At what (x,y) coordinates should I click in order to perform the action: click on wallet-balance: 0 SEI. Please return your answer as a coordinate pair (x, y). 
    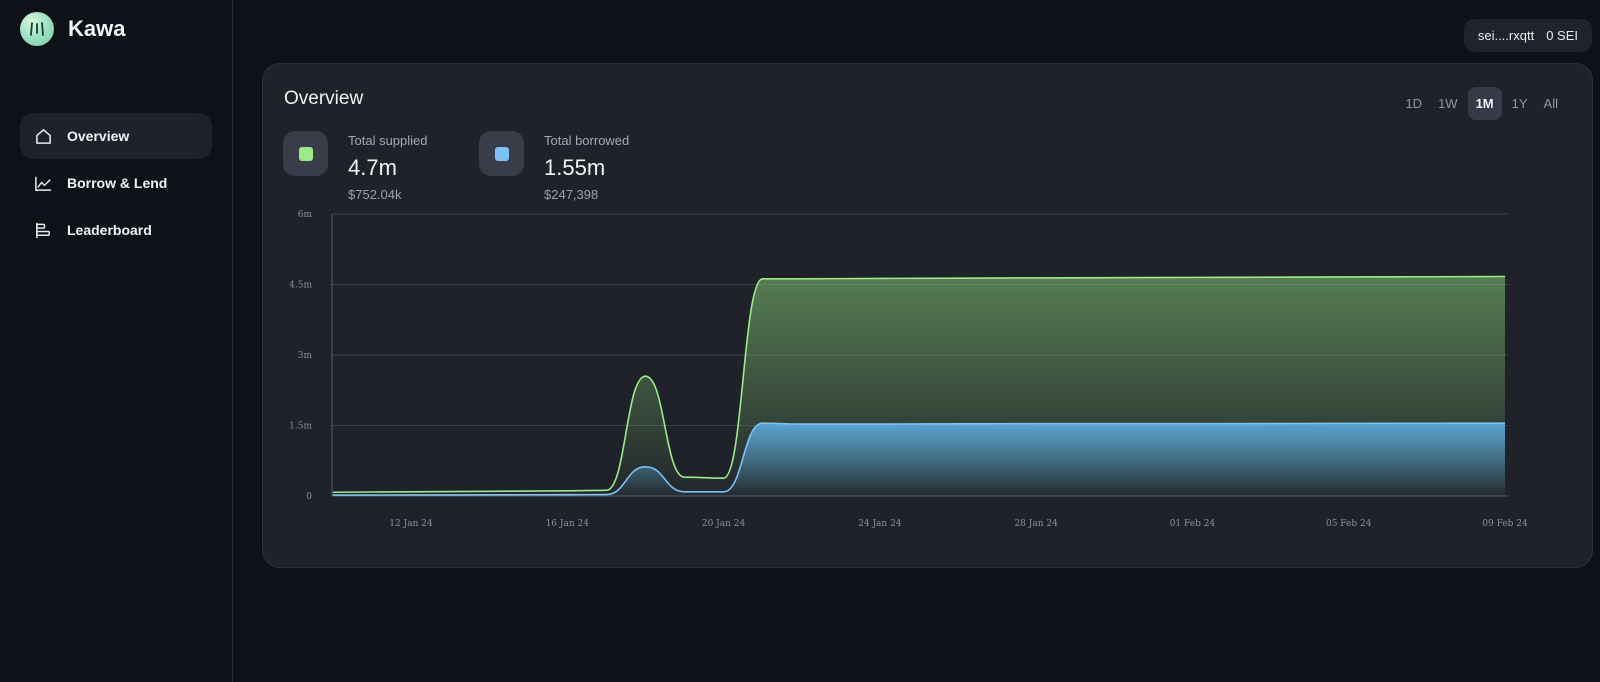
    Looking at the image, I should click on (1562, 35).